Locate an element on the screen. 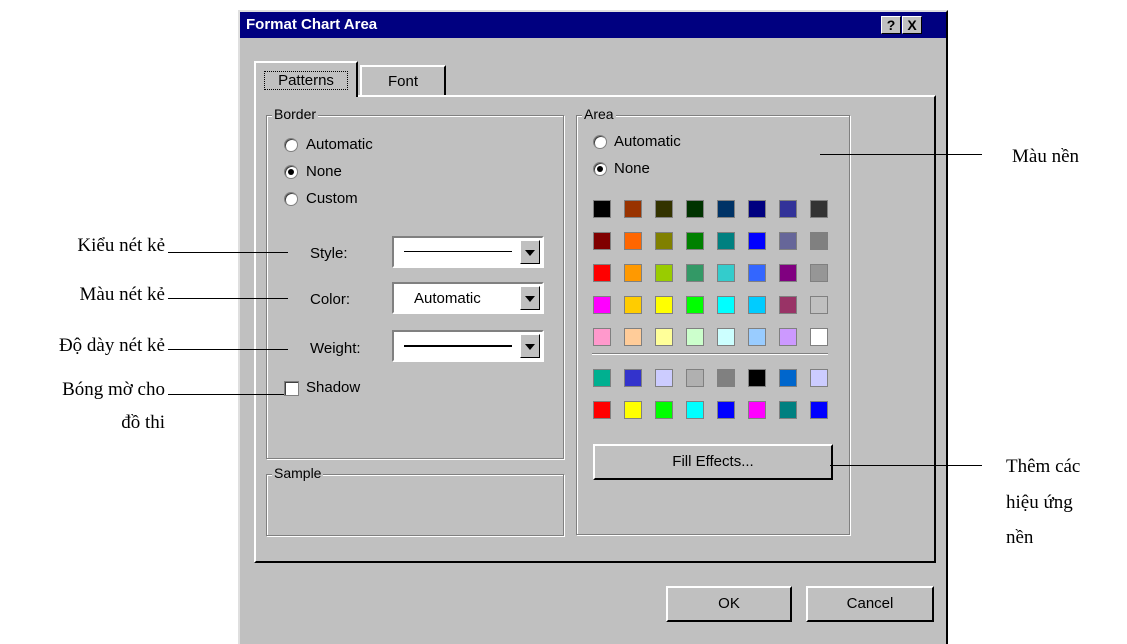 This screenshot has height=644, width=1127. annotation-line-color-pointer is located at coordinates (228, 298).